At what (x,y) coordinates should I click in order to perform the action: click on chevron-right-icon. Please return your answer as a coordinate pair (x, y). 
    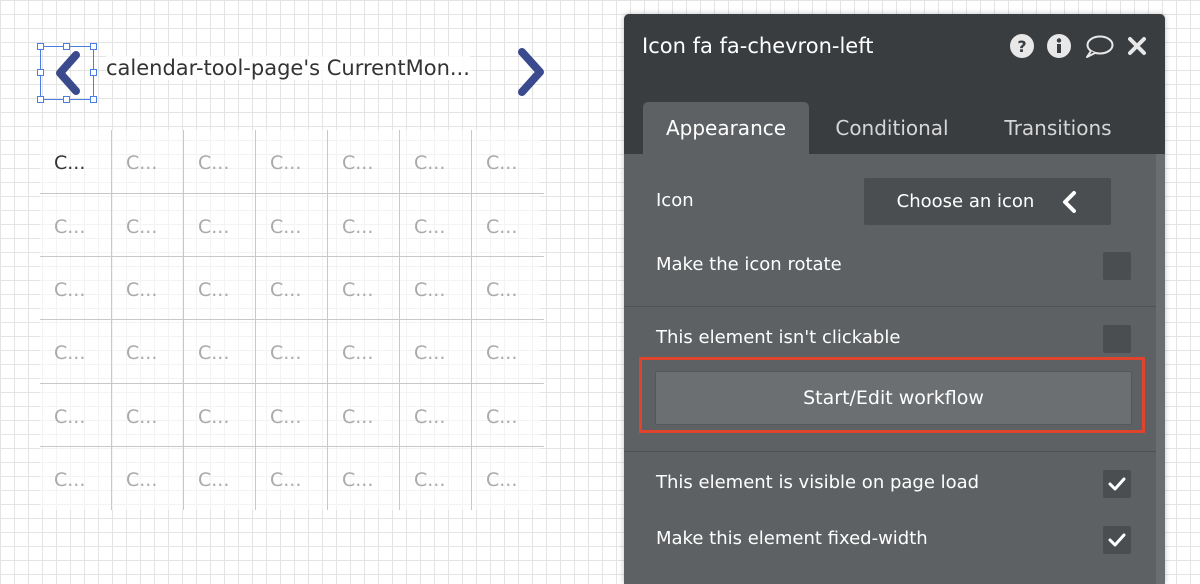
    Looking at the image, I should click on (532, 72).